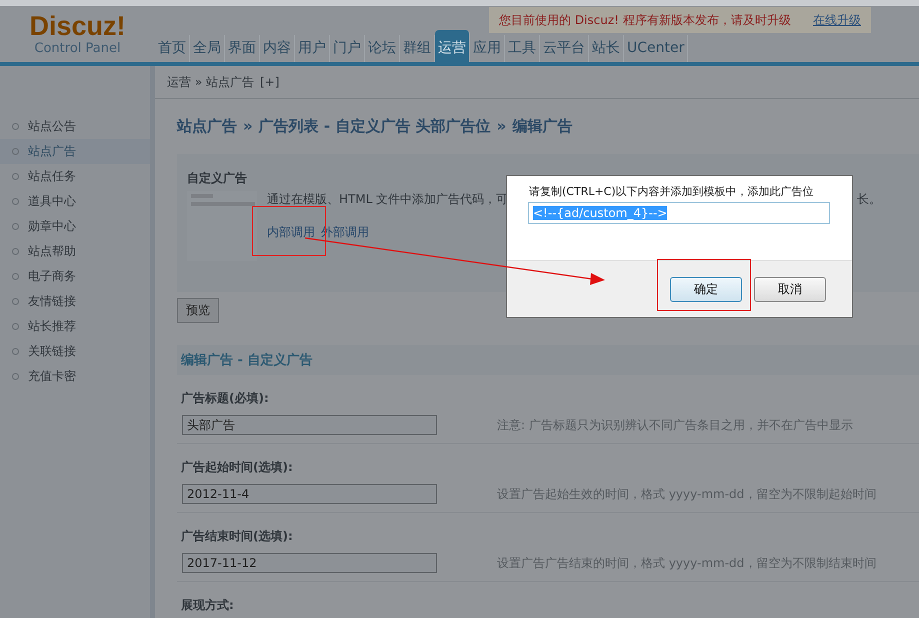  What do you see at coordinates (207, 48) in the screenshot?
I see `nav-tab: 全局` at bounding box center [207, 48].